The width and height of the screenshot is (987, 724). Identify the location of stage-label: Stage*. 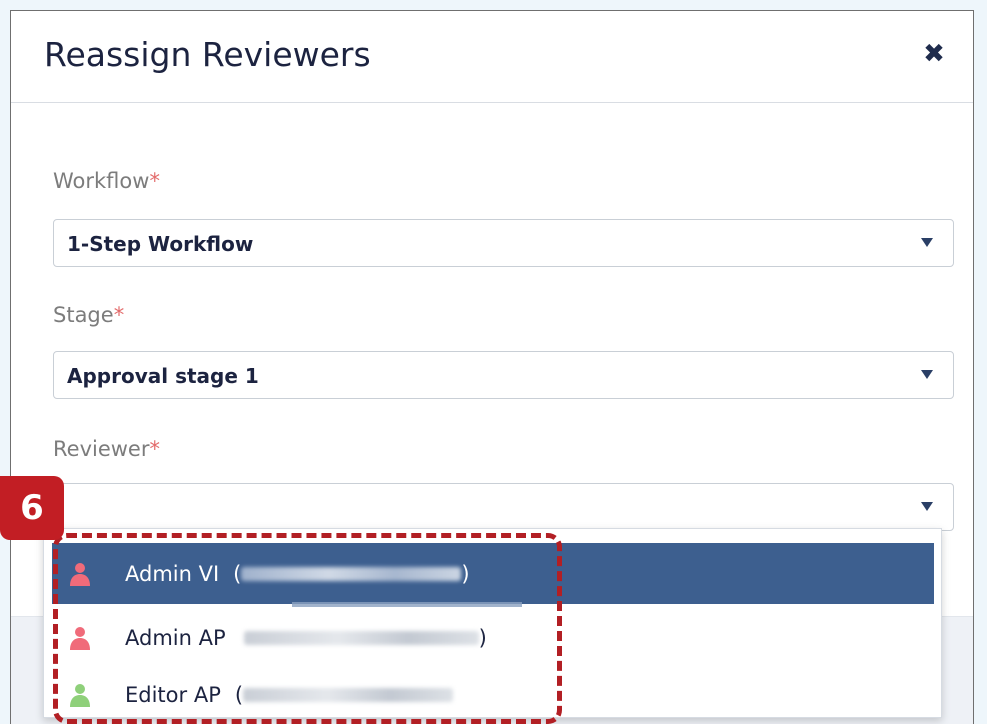
(88, 315).